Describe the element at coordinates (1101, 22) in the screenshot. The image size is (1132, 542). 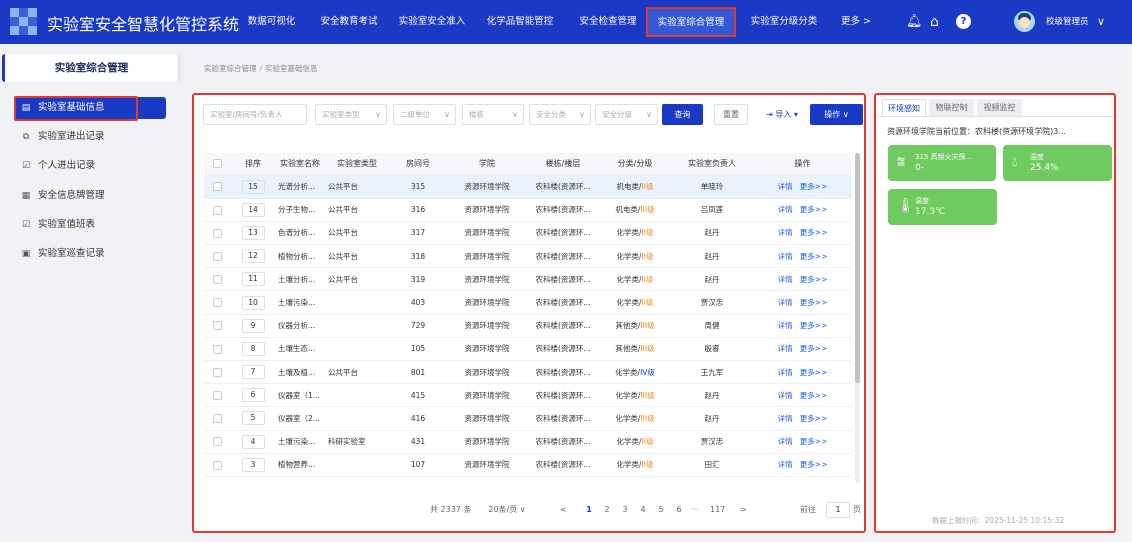
I see `chevron-down-icon: ∨` at that location.